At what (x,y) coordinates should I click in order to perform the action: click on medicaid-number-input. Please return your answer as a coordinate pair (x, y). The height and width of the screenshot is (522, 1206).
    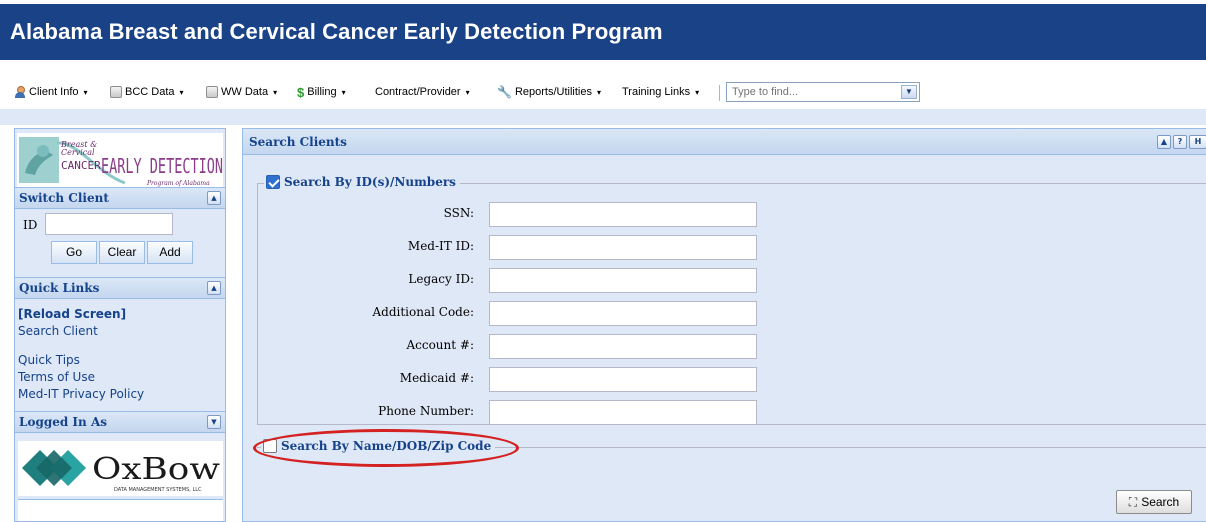
    Looking at the image, I should click on (623, 379).